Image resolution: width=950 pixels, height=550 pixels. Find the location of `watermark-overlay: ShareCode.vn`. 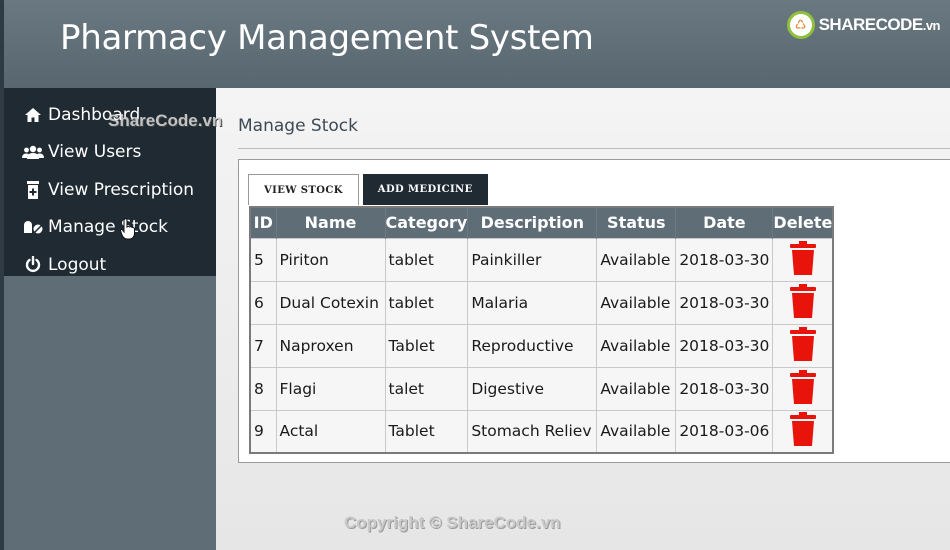

watermark-overlay: ShareCode.vn is located at coordinates (165, 120).